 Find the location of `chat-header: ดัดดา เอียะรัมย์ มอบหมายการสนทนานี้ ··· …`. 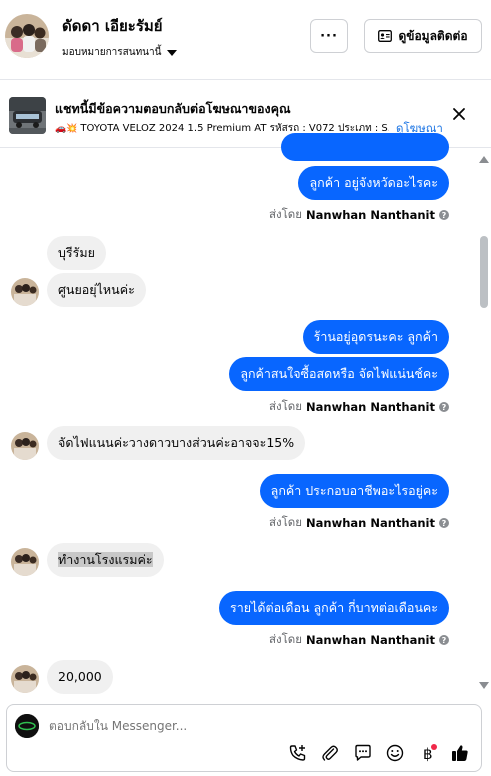

chat-header: ดัดดา เอียะรัมย์ มอบหมายการสนทนานี้ ··· … is located at coordinates (245, 40).